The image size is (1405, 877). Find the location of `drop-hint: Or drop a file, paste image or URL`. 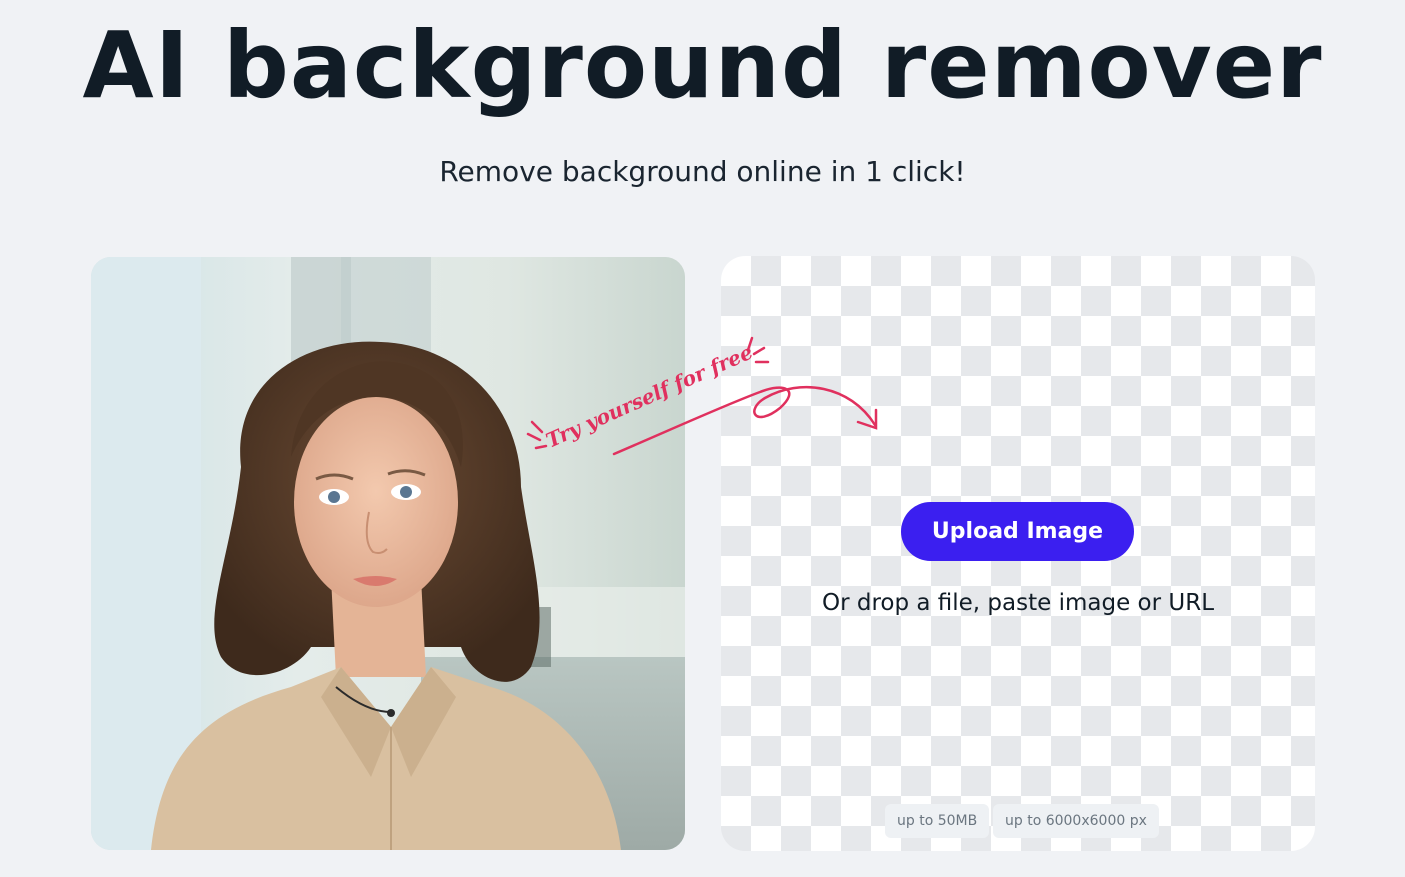

drop-hint: Or drop a file, paste image or URL is located at coordinates (1018, 603).